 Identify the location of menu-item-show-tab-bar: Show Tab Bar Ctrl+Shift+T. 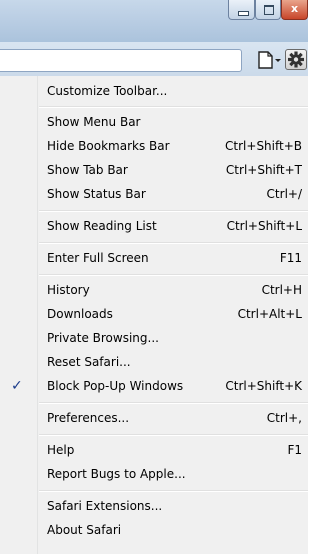
(154, 170).